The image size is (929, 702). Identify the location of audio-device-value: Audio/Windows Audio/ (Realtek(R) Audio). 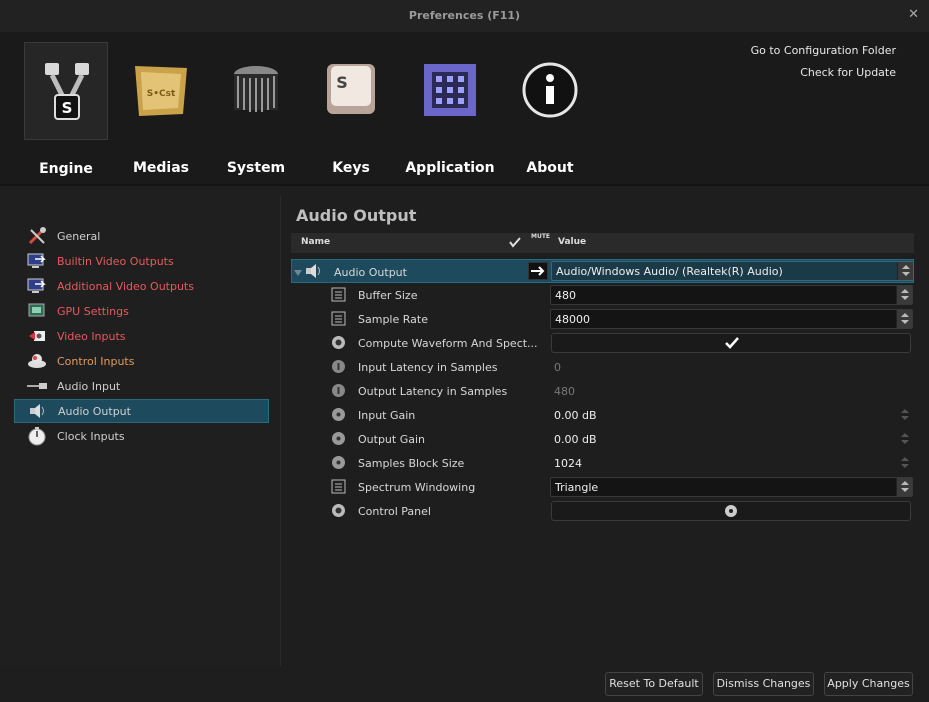
(669, 271).